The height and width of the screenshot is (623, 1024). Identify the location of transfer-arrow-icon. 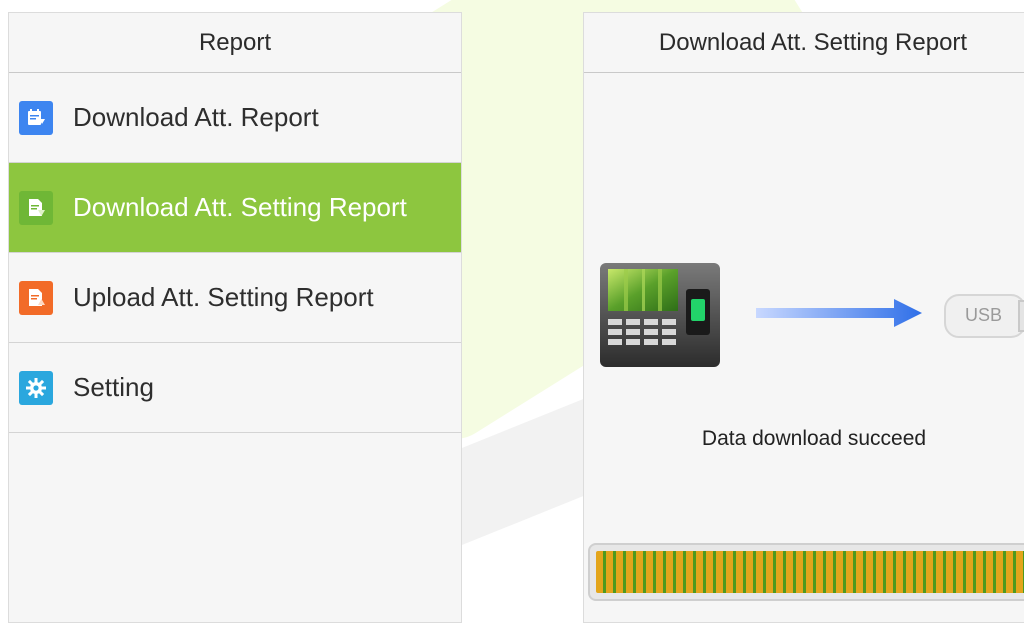
(839, 313).